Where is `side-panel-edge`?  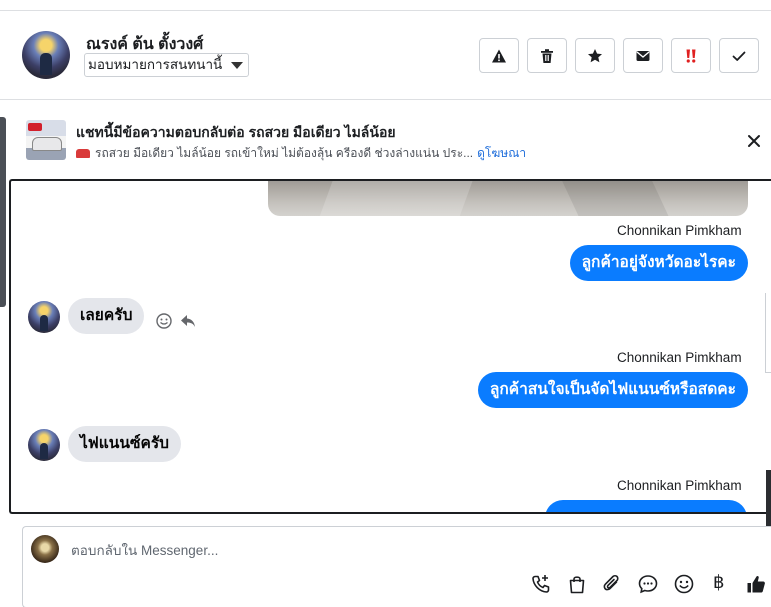
side-panel-edge is located at coordinates (768, 333).